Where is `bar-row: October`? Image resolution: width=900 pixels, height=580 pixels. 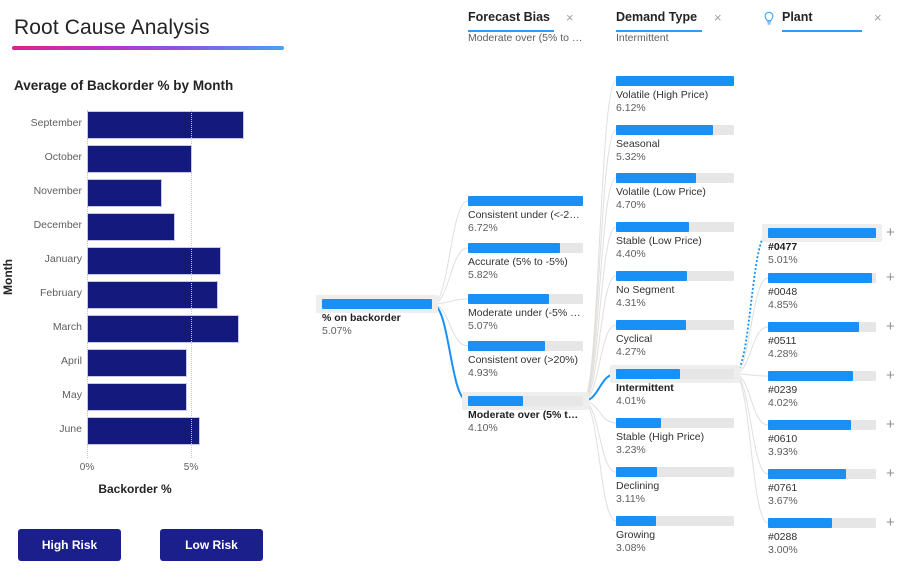 bar-row: October is located at coordinates (150, 159).